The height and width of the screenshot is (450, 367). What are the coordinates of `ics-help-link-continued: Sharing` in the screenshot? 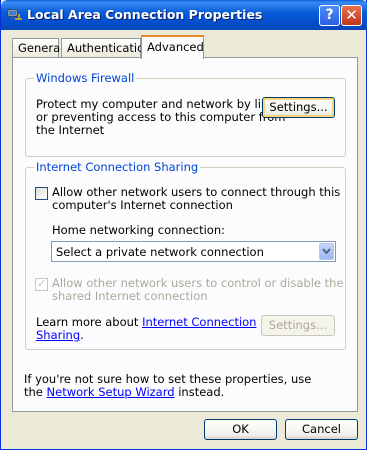 It's located at (58, 335).